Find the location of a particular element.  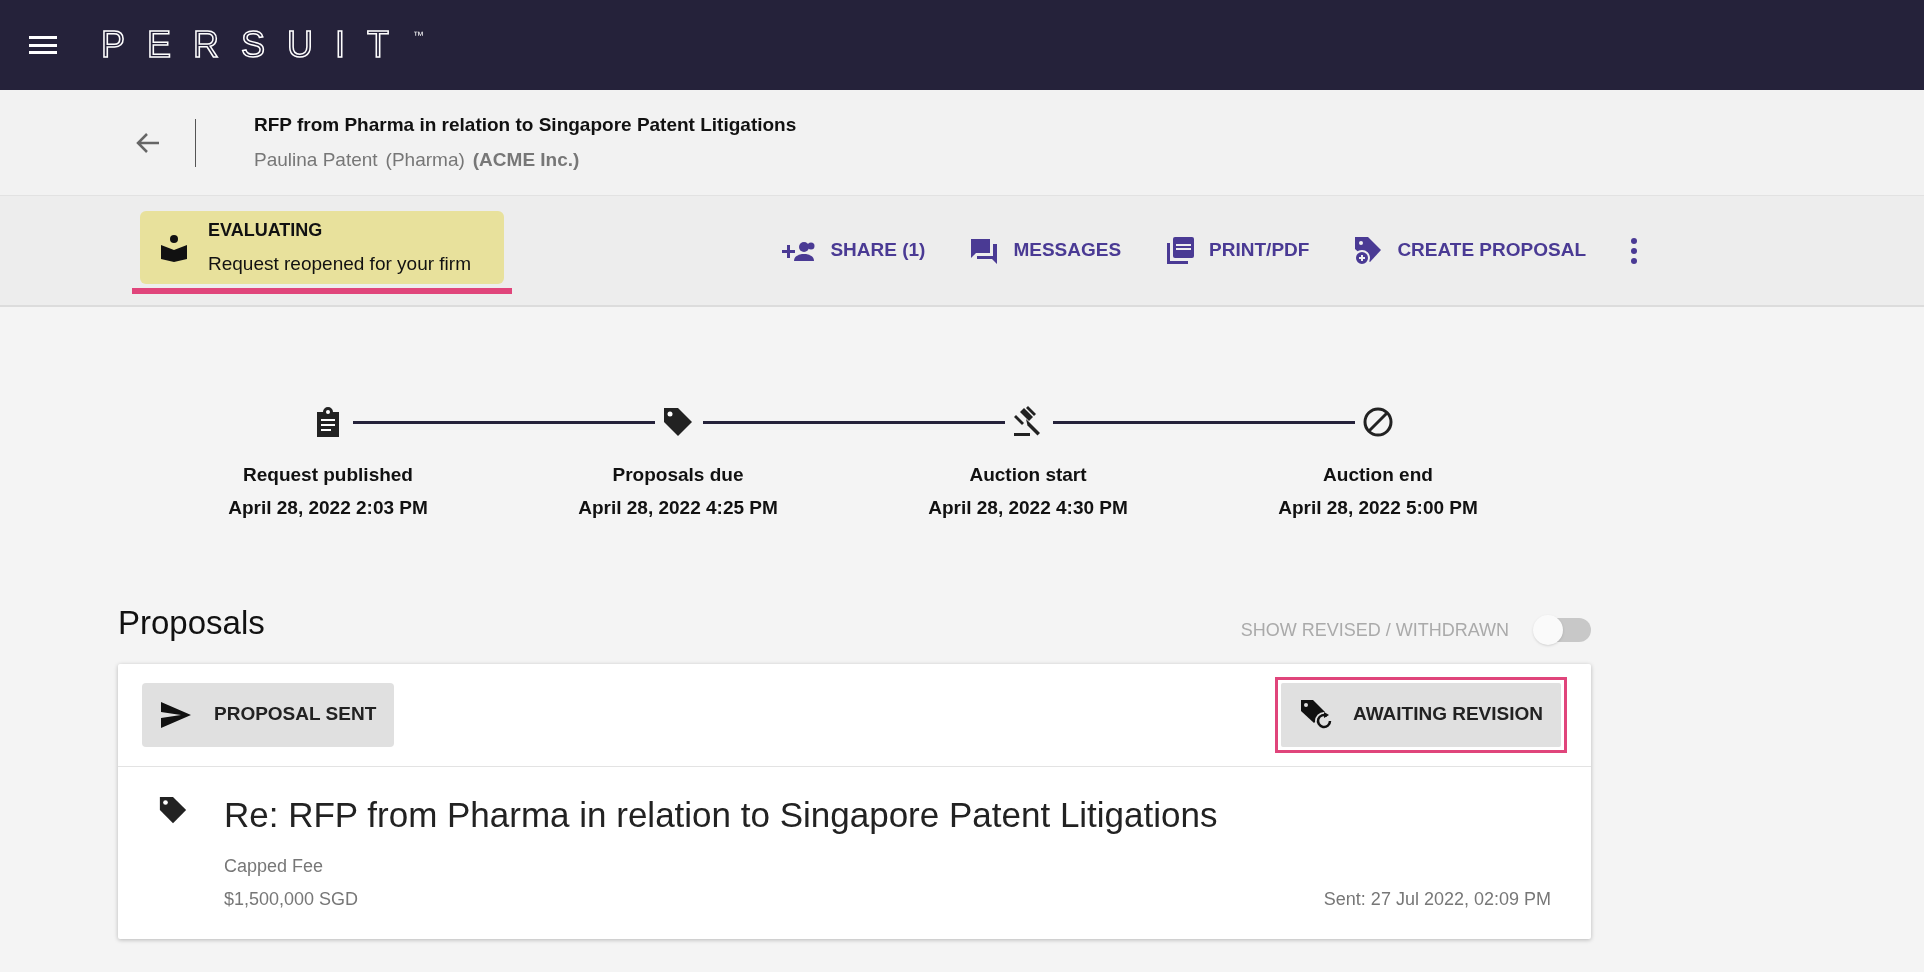

trademark: ™ is located at coordinates (419, 35).